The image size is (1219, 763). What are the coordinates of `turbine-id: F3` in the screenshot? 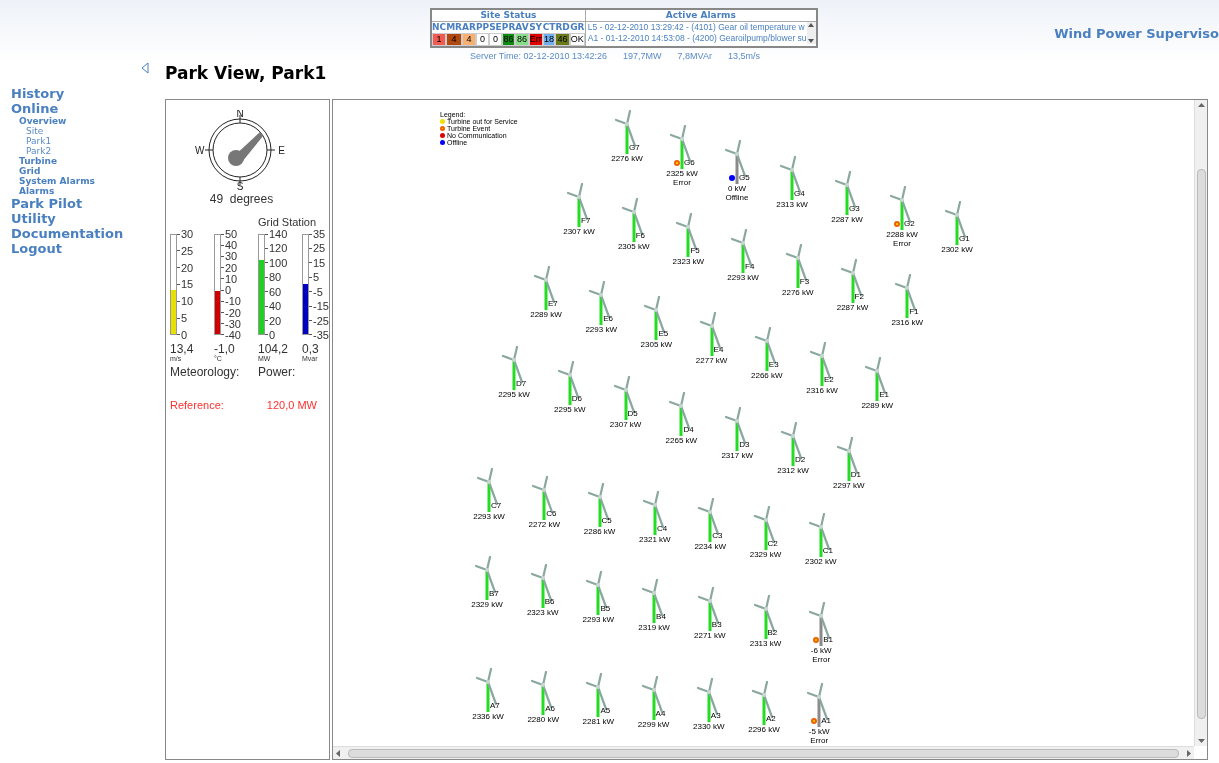 It's located at (804, 281).